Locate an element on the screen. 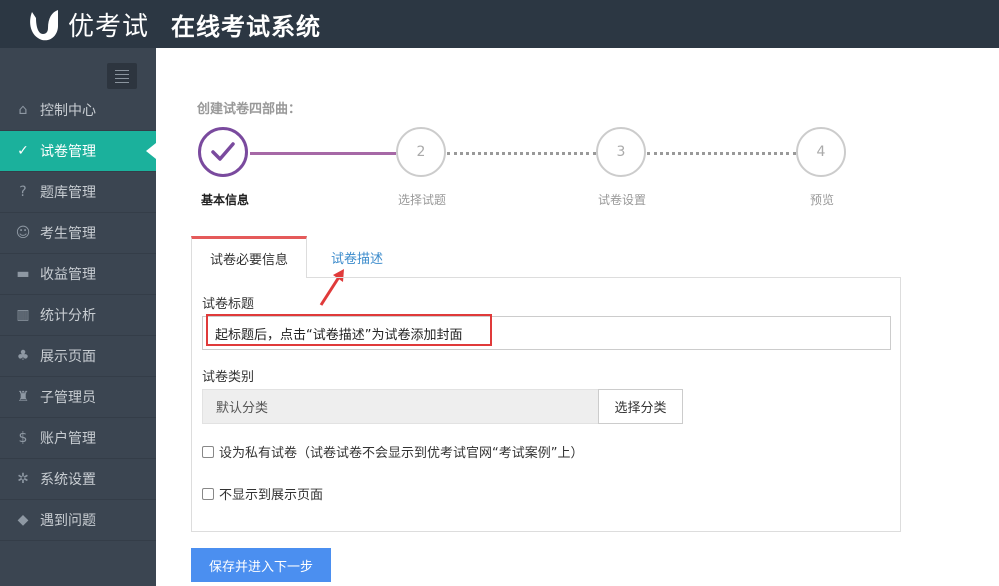 Image resolution: width=999 pixels, height=586 pixels. step-1-label: 基本信息 is located at coordinates (224, 200).